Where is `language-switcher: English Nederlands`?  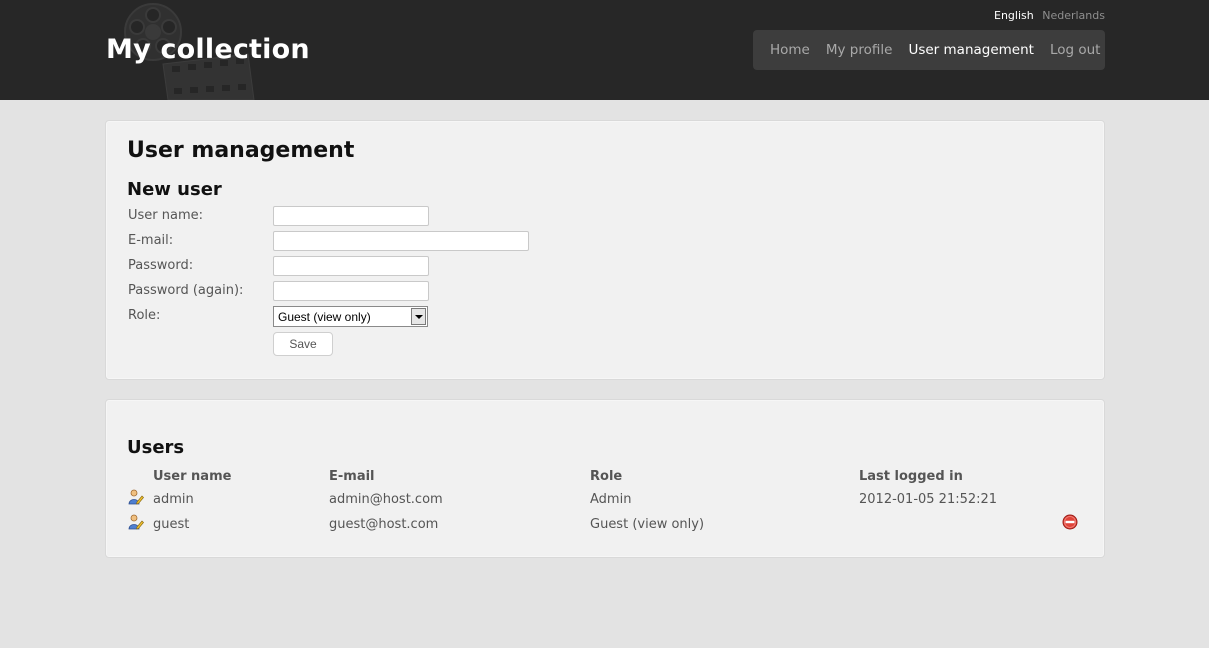
language-switcher: English Nederlands is located at coordinates (1047, 15).